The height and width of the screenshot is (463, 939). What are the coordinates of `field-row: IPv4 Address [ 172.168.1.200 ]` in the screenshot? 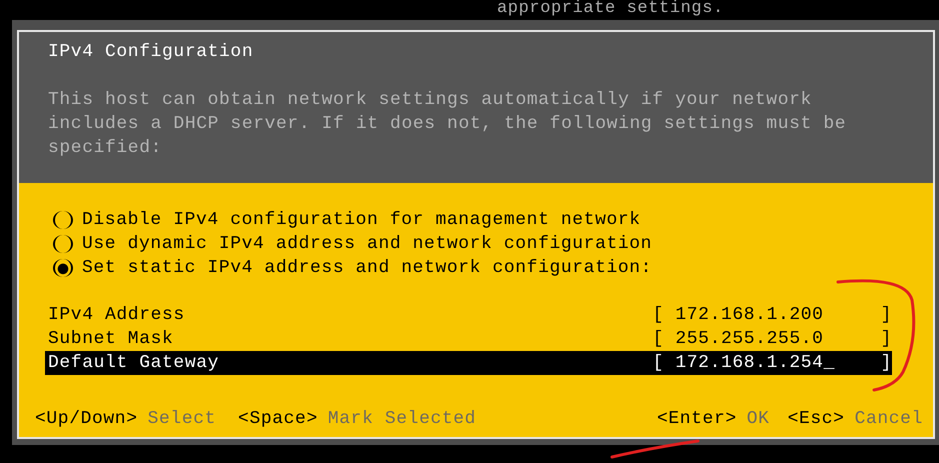 It's located at (468, 315).